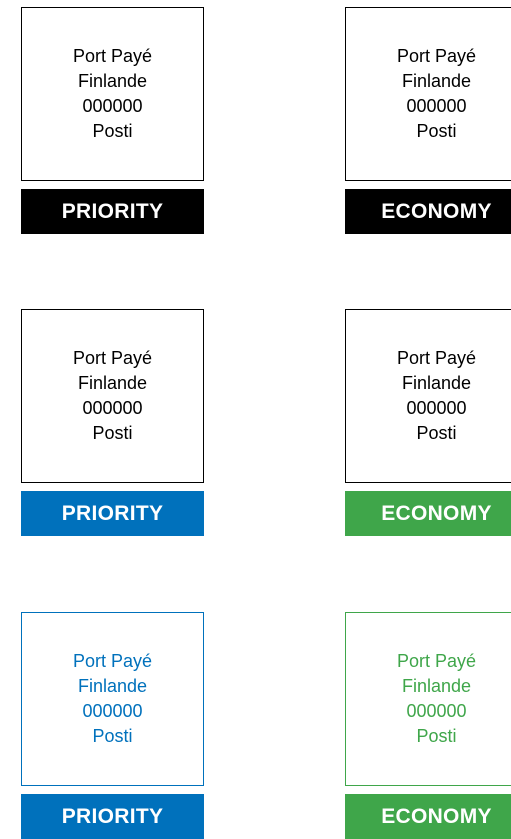  What do you see at coordinates (112, 211) in the screenshot?
I see `priority-band-black: PRIORITY` at bounding box center [112, 211].